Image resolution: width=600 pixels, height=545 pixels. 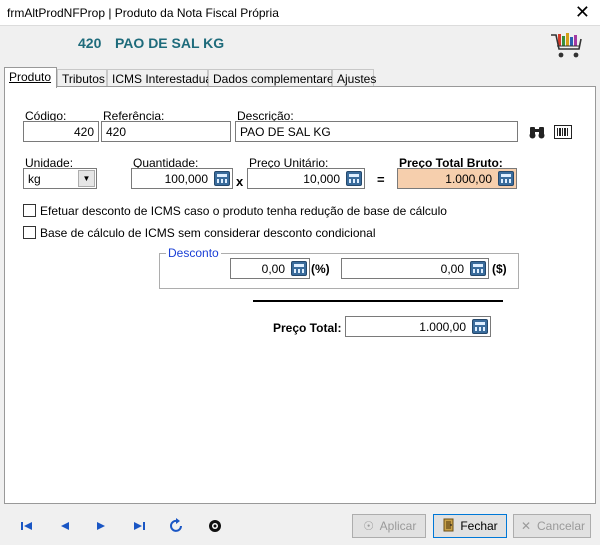 What do you see at coordinates (418, 326) in the screenshot?
I see `preco-total-field: 1.000,00` at bounding box center [418, 326].